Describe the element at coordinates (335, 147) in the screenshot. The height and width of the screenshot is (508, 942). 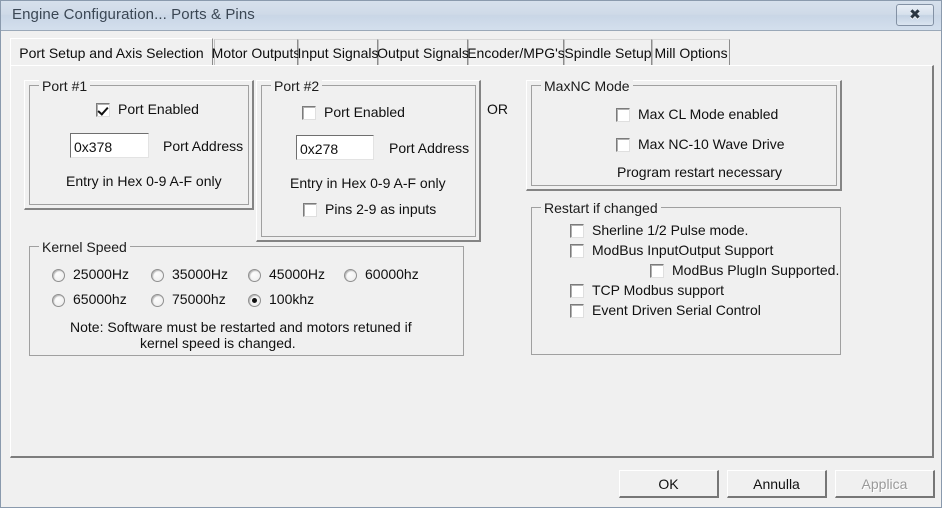
I see `port2-address-input` at that location.